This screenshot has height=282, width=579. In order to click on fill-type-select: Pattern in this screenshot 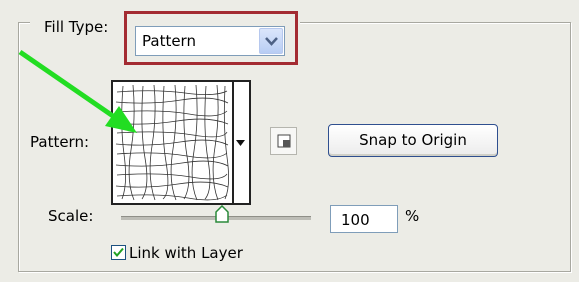, I will do `click(210, 41)`.